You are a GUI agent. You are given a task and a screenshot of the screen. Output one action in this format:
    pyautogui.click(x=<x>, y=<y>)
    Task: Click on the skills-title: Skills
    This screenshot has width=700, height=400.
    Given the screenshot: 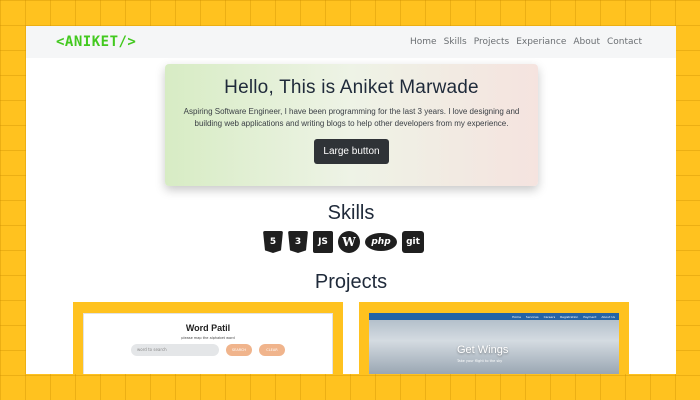 What is the action you would take?
    pyautogui.click(x=351, y=213)
    